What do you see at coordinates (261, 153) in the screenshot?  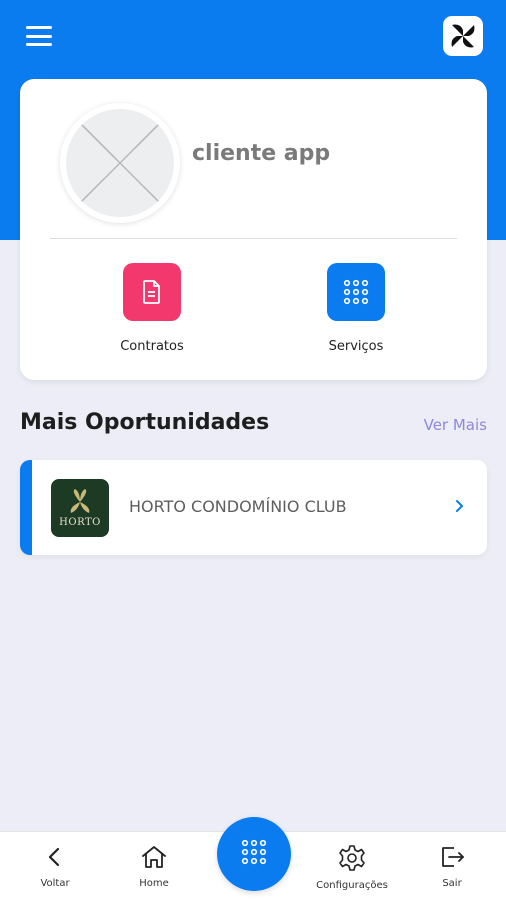 I see `profile-name: cliente app` at bounding box center [261, 153].